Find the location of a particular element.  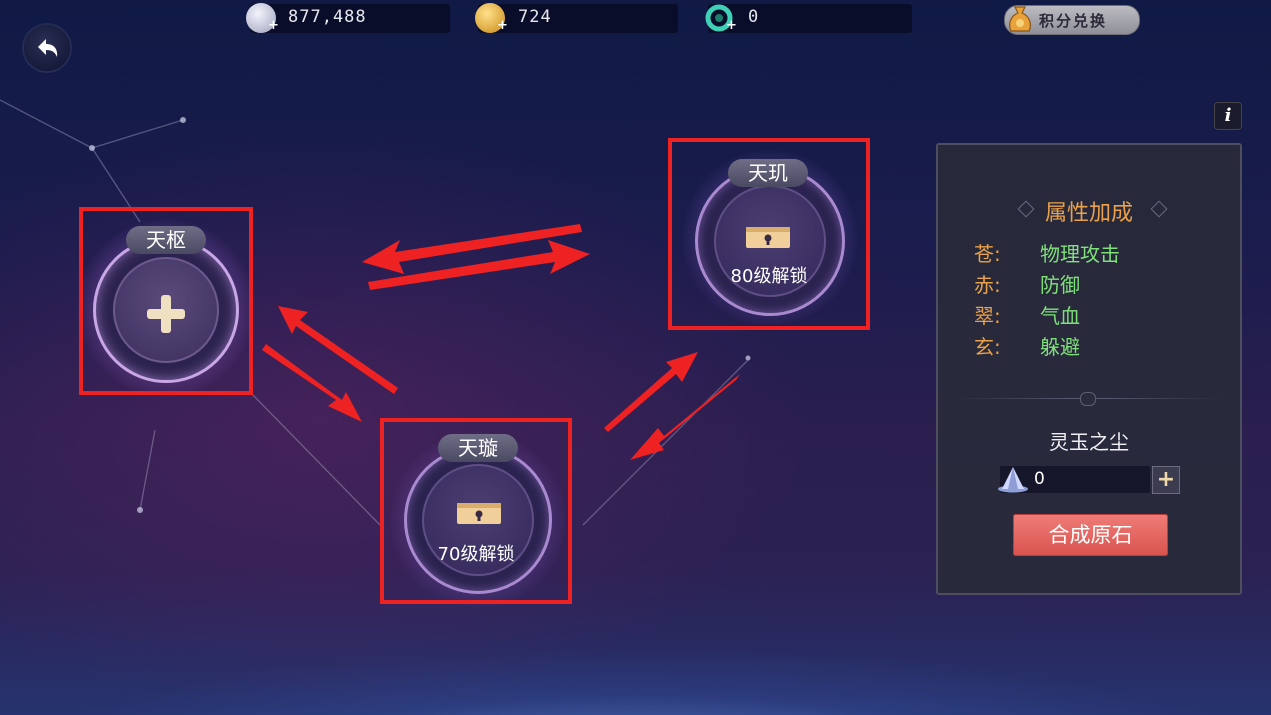

highlight-box-tianji is located at coordinates (769, 234).